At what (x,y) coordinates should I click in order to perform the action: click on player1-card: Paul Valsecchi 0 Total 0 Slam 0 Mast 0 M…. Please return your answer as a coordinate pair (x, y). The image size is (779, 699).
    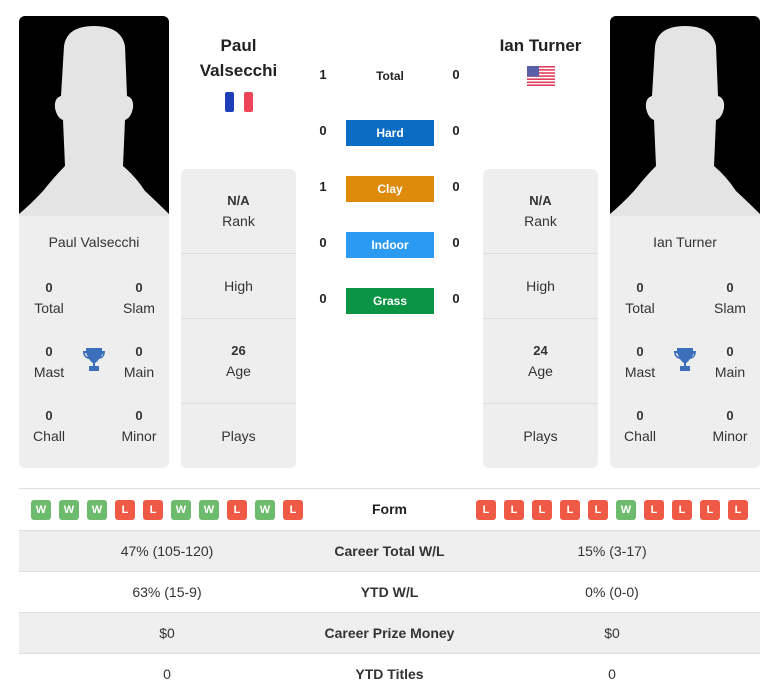
    Looking at the image, I should click on (94, 242).